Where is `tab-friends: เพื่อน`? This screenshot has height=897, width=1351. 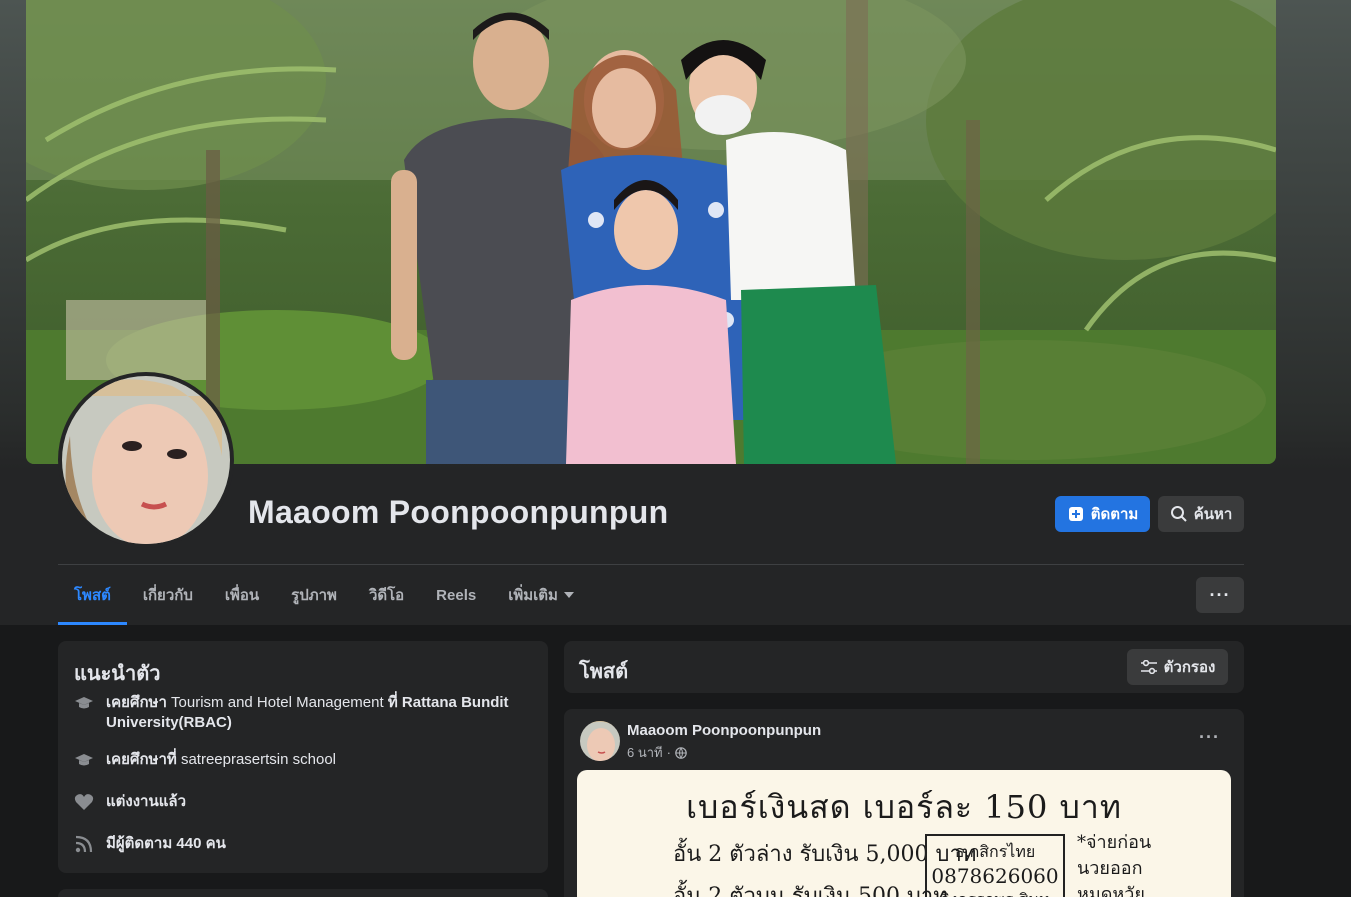 tab-friends: เพื่อน is located at coordinates (242, 595).